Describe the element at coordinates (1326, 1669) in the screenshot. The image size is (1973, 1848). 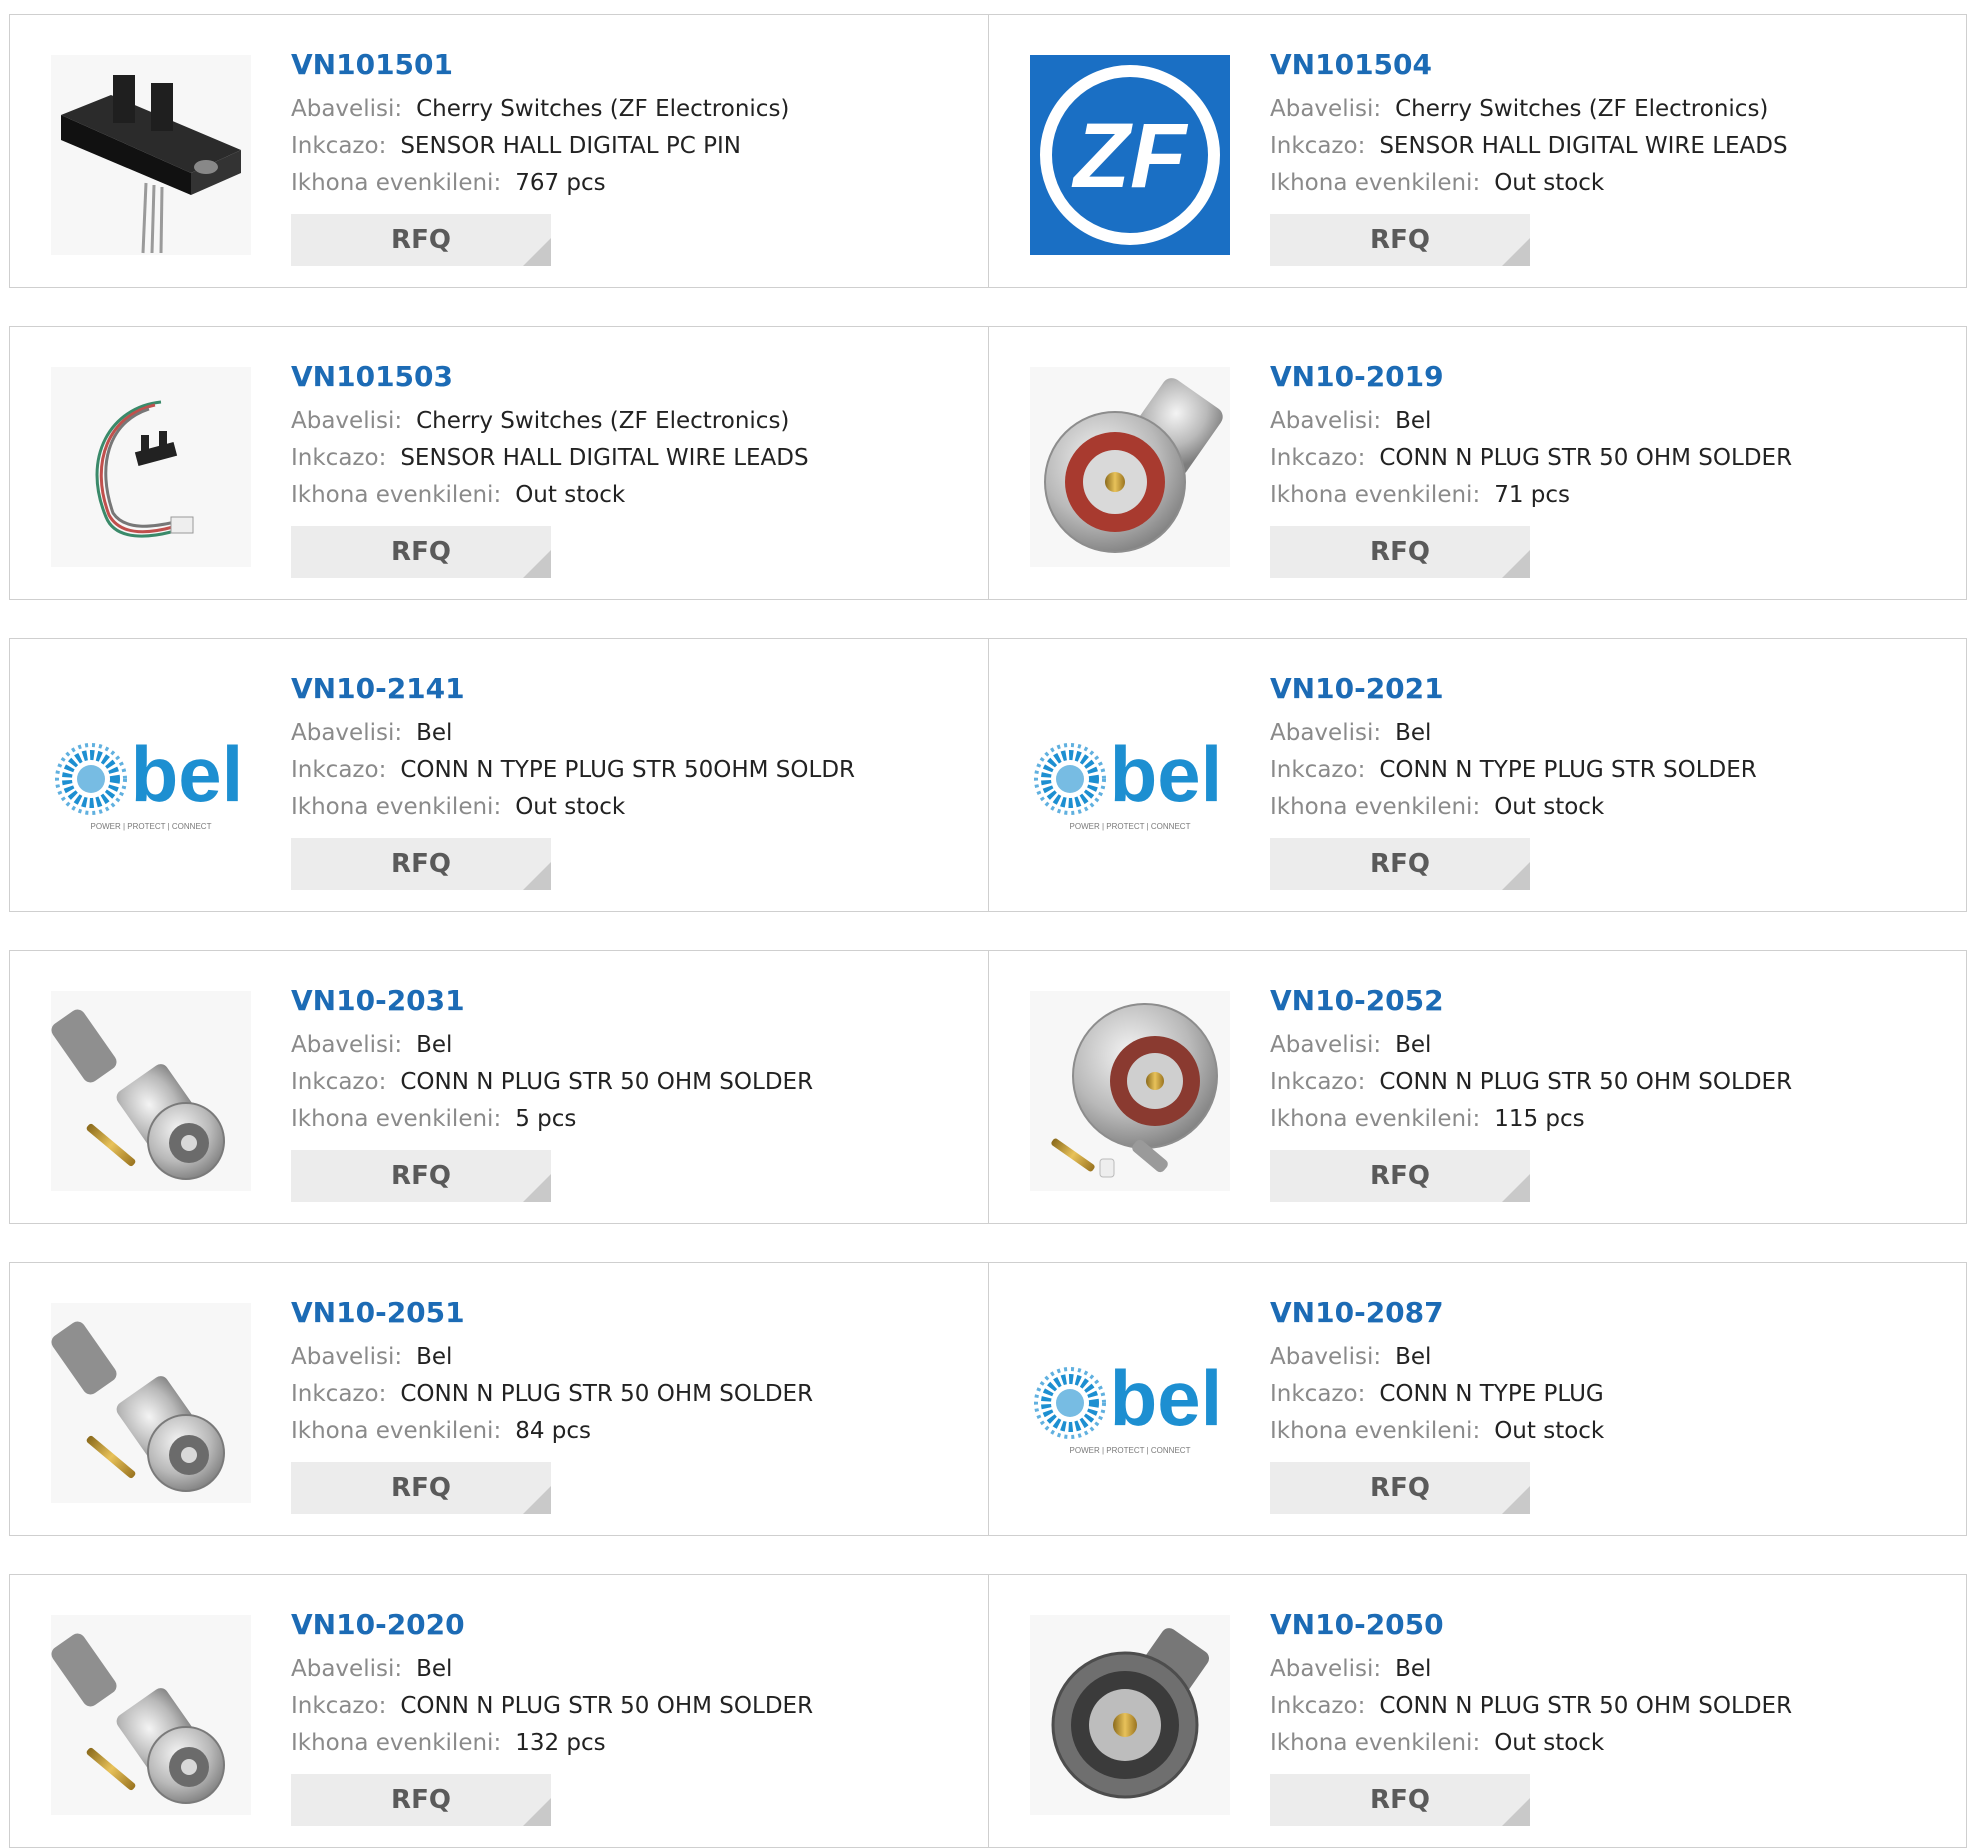
I see `manufacturer-label: Abavelisi:` at that location.